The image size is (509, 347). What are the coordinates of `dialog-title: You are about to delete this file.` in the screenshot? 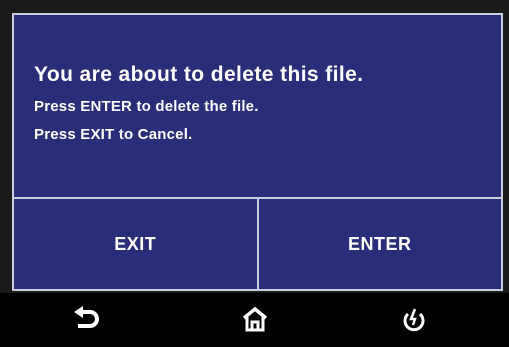 It's located at (199, 74).